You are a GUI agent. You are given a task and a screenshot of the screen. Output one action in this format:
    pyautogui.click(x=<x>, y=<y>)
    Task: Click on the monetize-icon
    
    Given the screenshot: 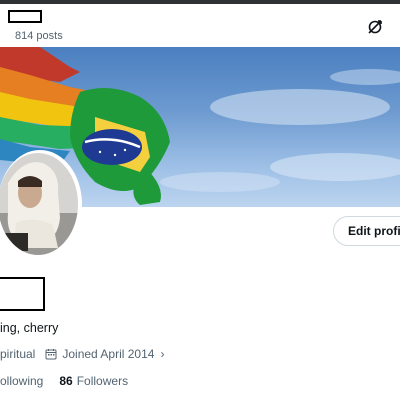 What is the action you would take?
    pyautogui.click(x=375, y=27)
    